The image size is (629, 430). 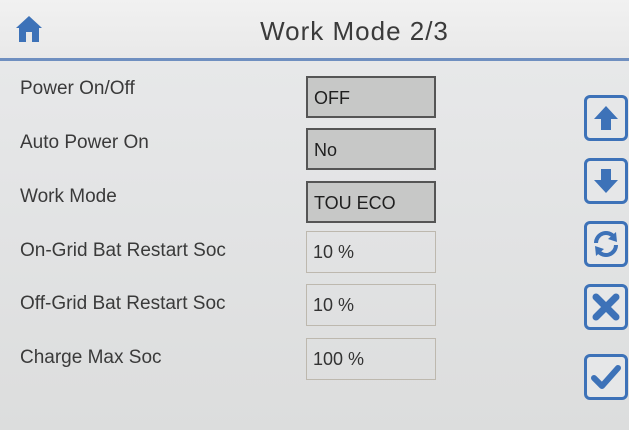 I want to click on scroll-up-button, so click(x=606, y=118).